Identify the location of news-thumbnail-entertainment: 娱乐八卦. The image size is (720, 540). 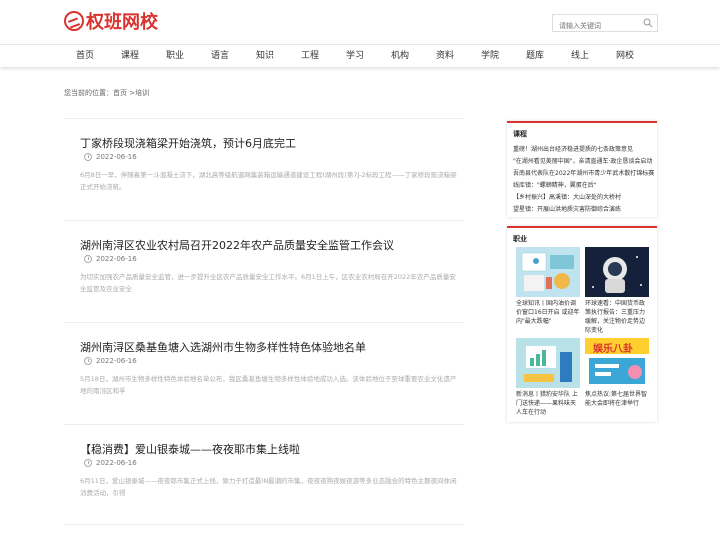
(617, 363).